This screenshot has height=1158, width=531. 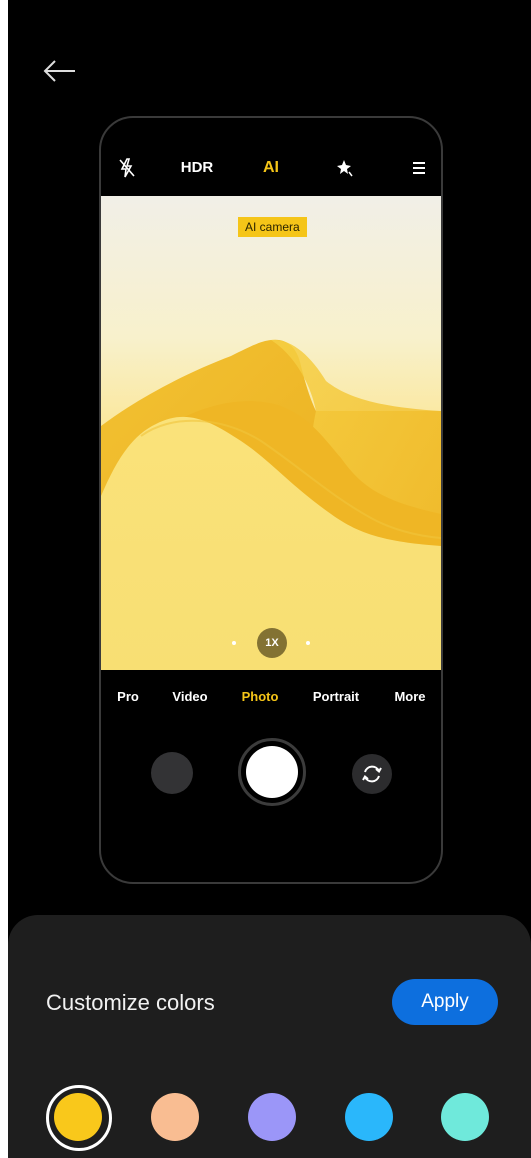 I want to click on shutter-inner, so click(x=272, y=772).